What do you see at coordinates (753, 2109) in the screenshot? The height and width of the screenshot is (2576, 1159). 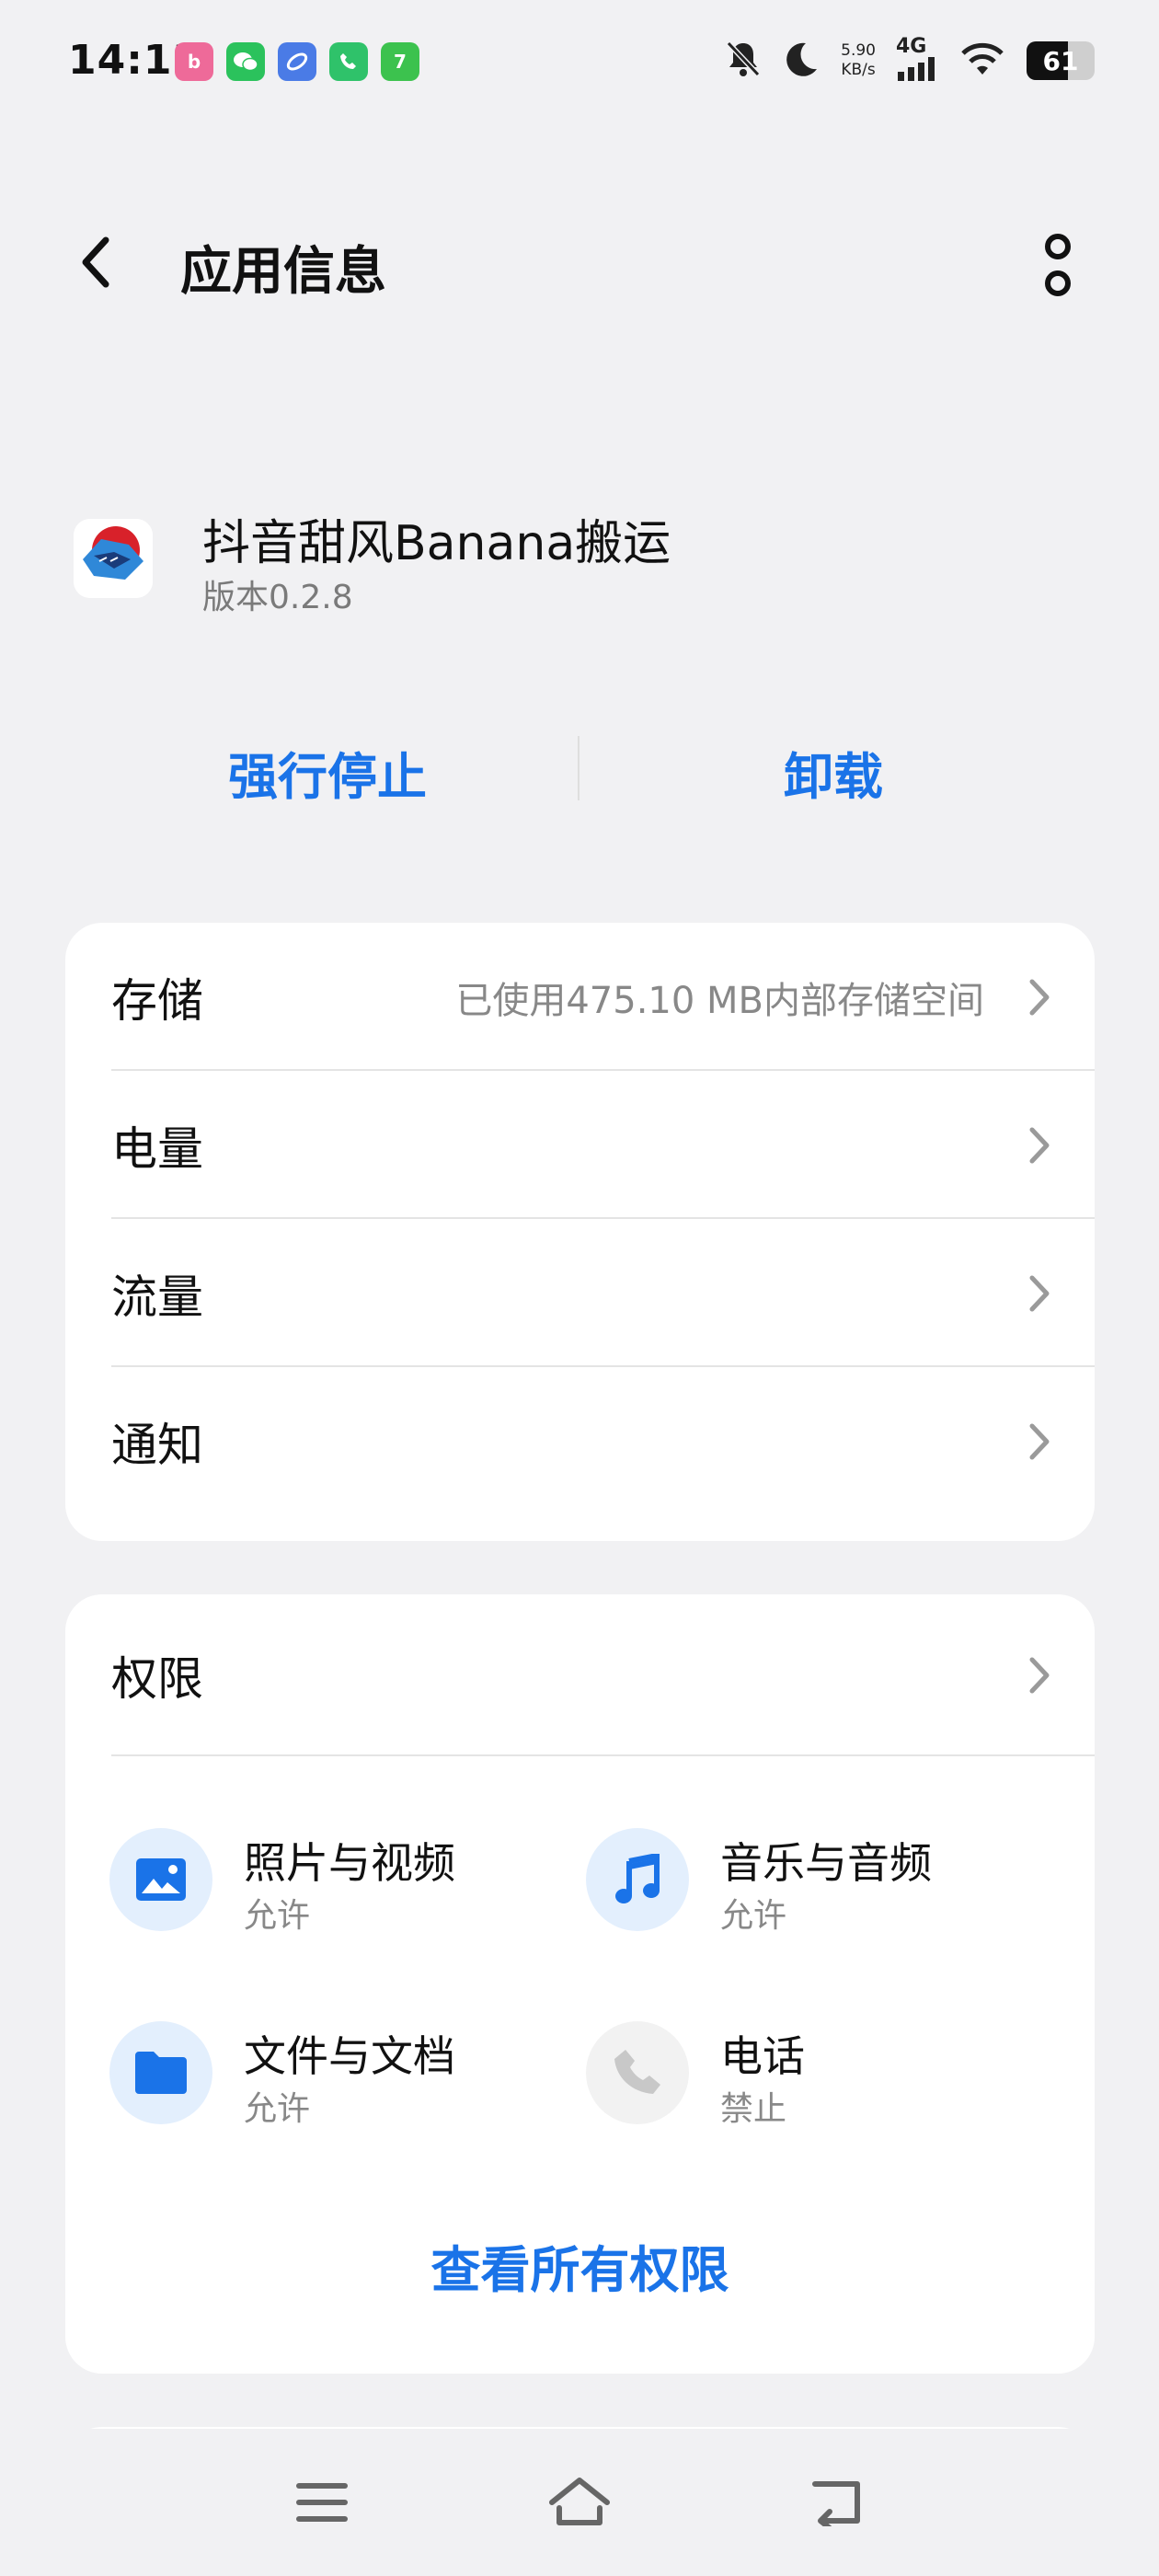 I see `permission-status: 禁止` at bounding box center [753, 2109].